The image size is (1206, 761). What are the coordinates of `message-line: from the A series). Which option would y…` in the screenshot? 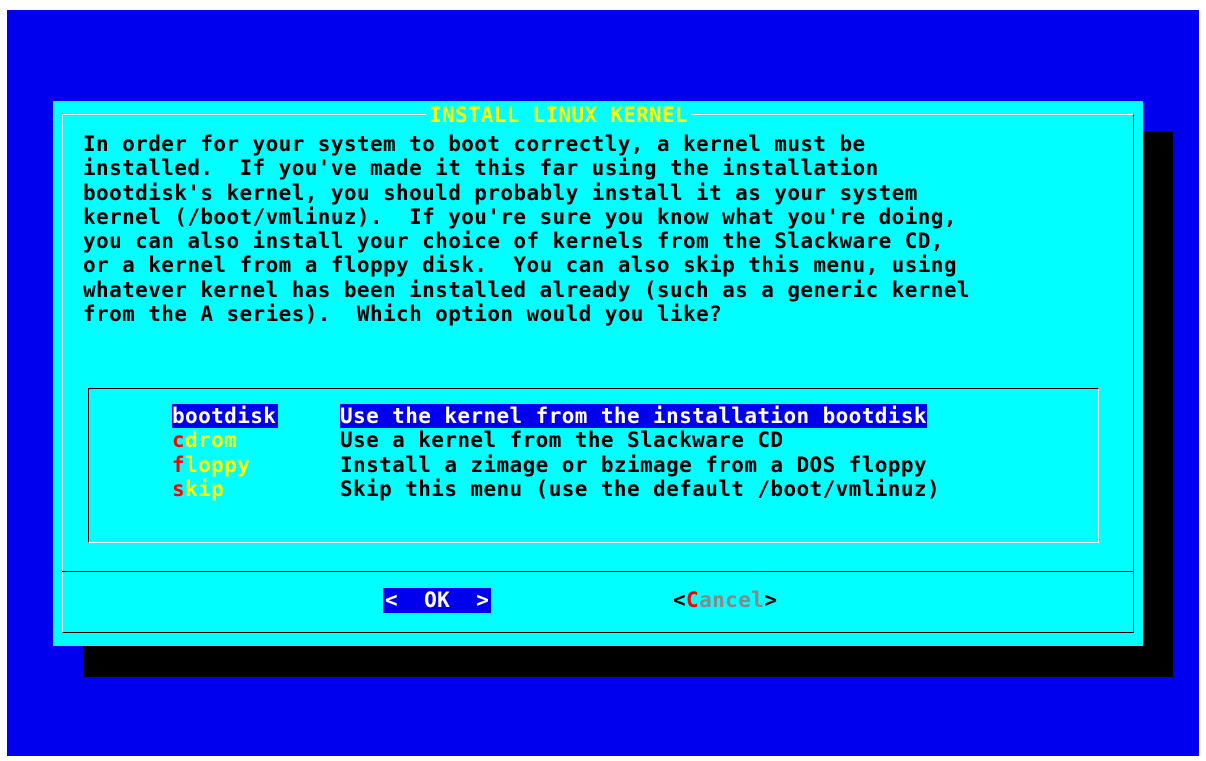 It's located at (403, 314).